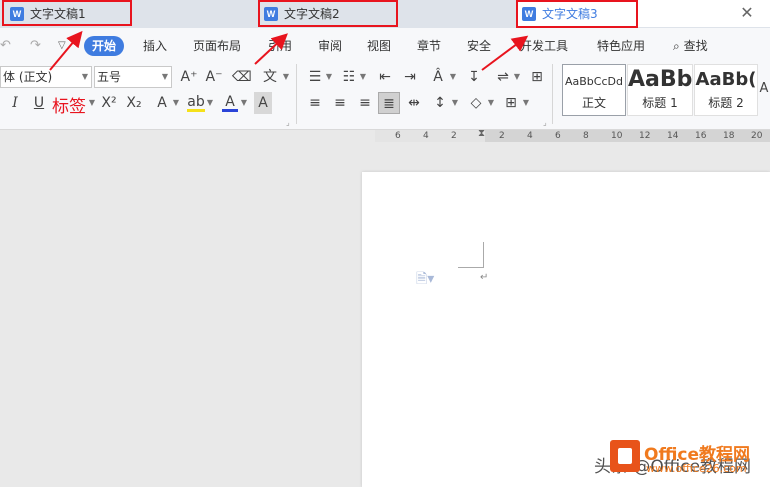  I want to click on horizontal-ruler: 6 4 2 2 4 6 8 10 12 14 16 18 20 ⧗, so click(572, 136).